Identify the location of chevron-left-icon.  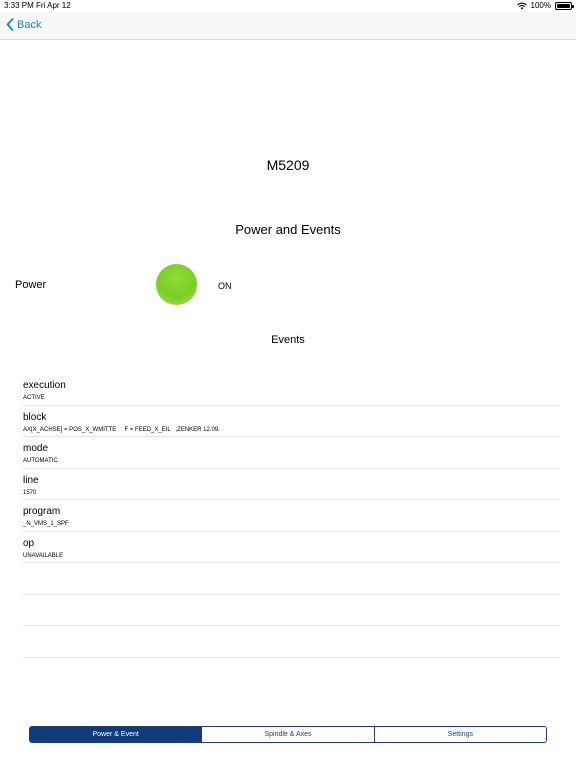
(10, 24).